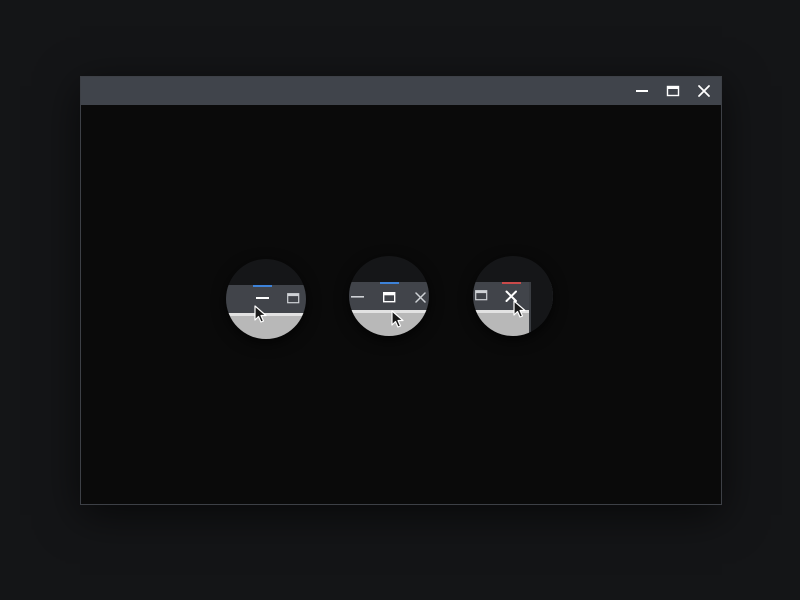 The width and height of the screenshot is (800, 600). Describe the element at coordinates (513, 296) in the screenshot. I see `magnifier-close-hover` at that location.